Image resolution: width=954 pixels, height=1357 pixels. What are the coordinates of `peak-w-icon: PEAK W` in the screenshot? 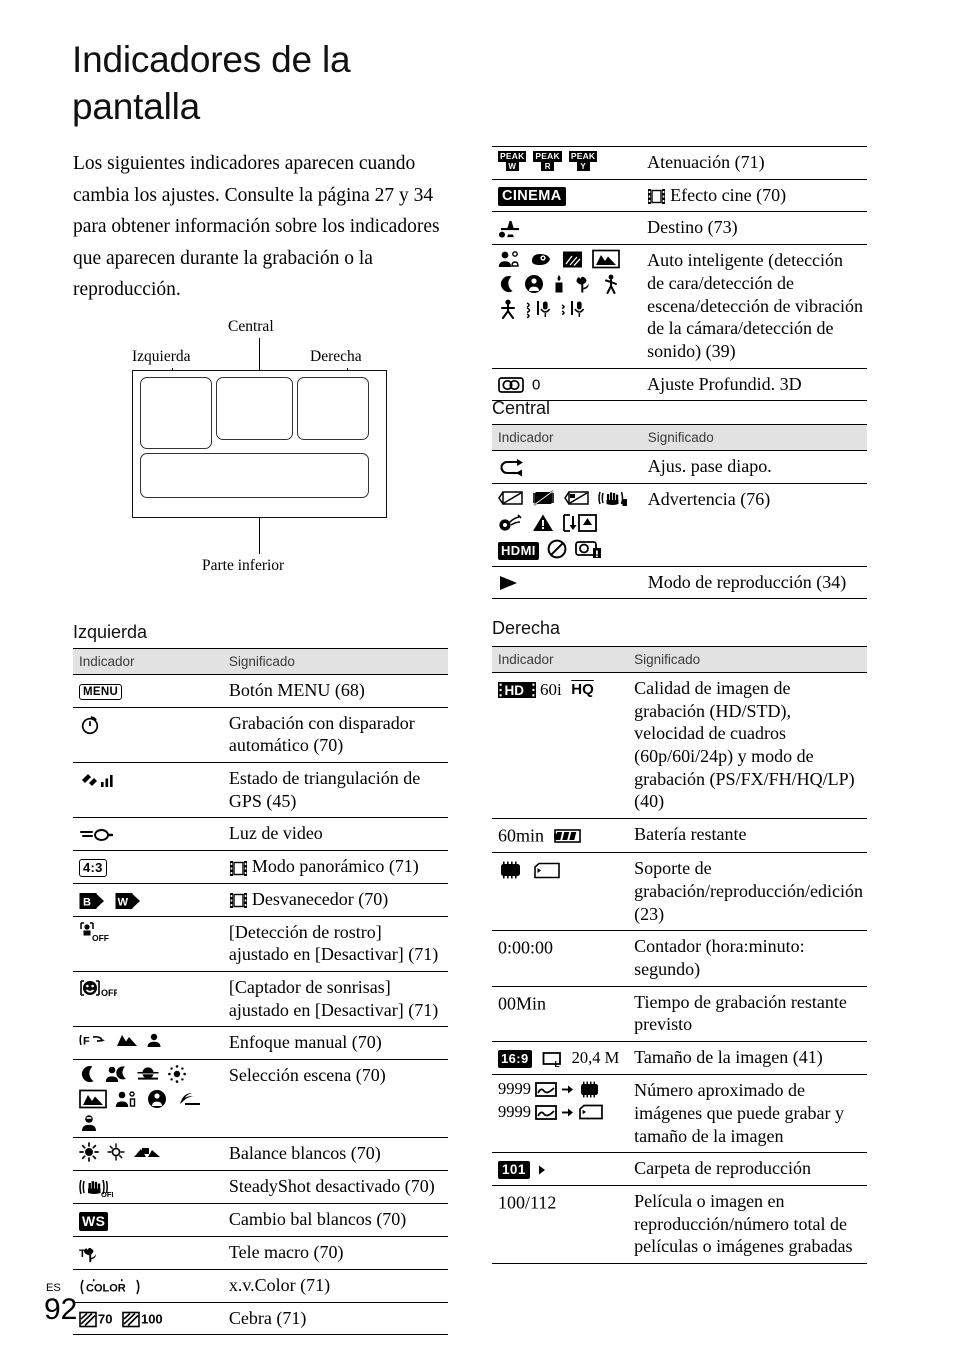 It's located at (512, 161).